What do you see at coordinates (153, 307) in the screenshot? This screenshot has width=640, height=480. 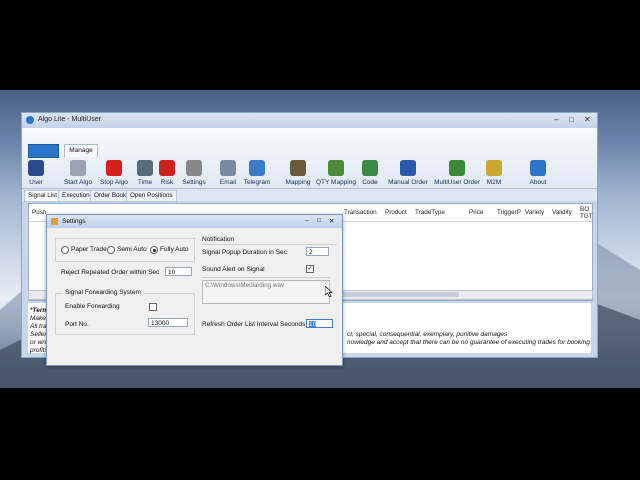 I see `enable-forwarding-checkbox` at bounding box center [153, 307].